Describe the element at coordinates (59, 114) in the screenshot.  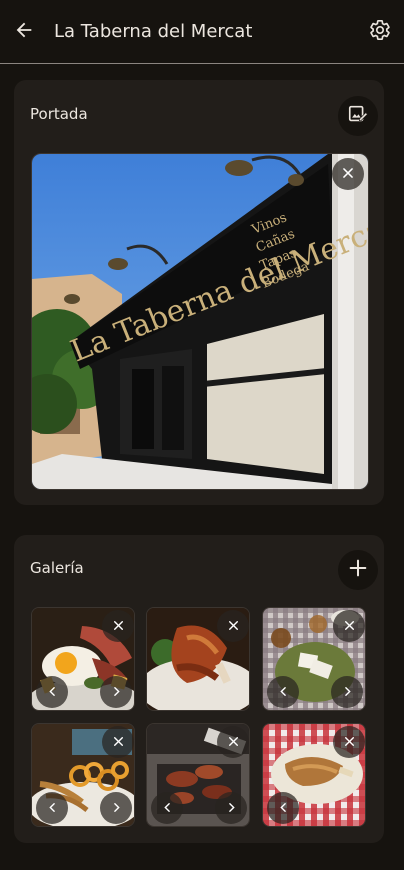
I see `cover-section-title: Portada` at that location.